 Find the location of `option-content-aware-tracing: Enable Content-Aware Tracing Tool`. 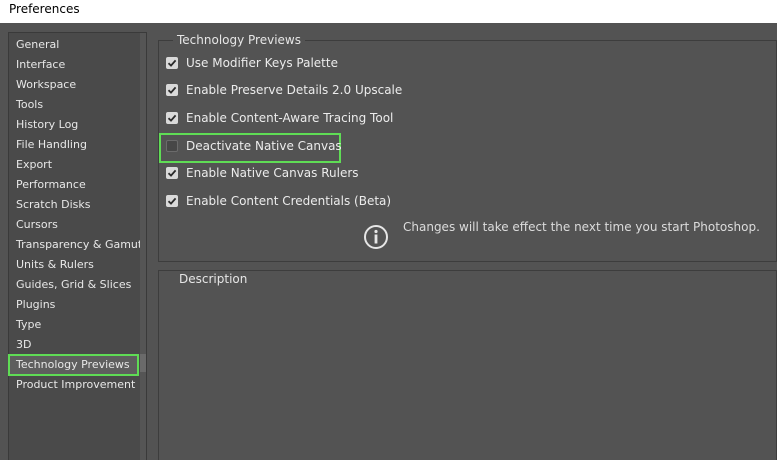

option-content-aware-tracing: Enable Content-Aware Tracing Tool is located at coordinates (279, 118).